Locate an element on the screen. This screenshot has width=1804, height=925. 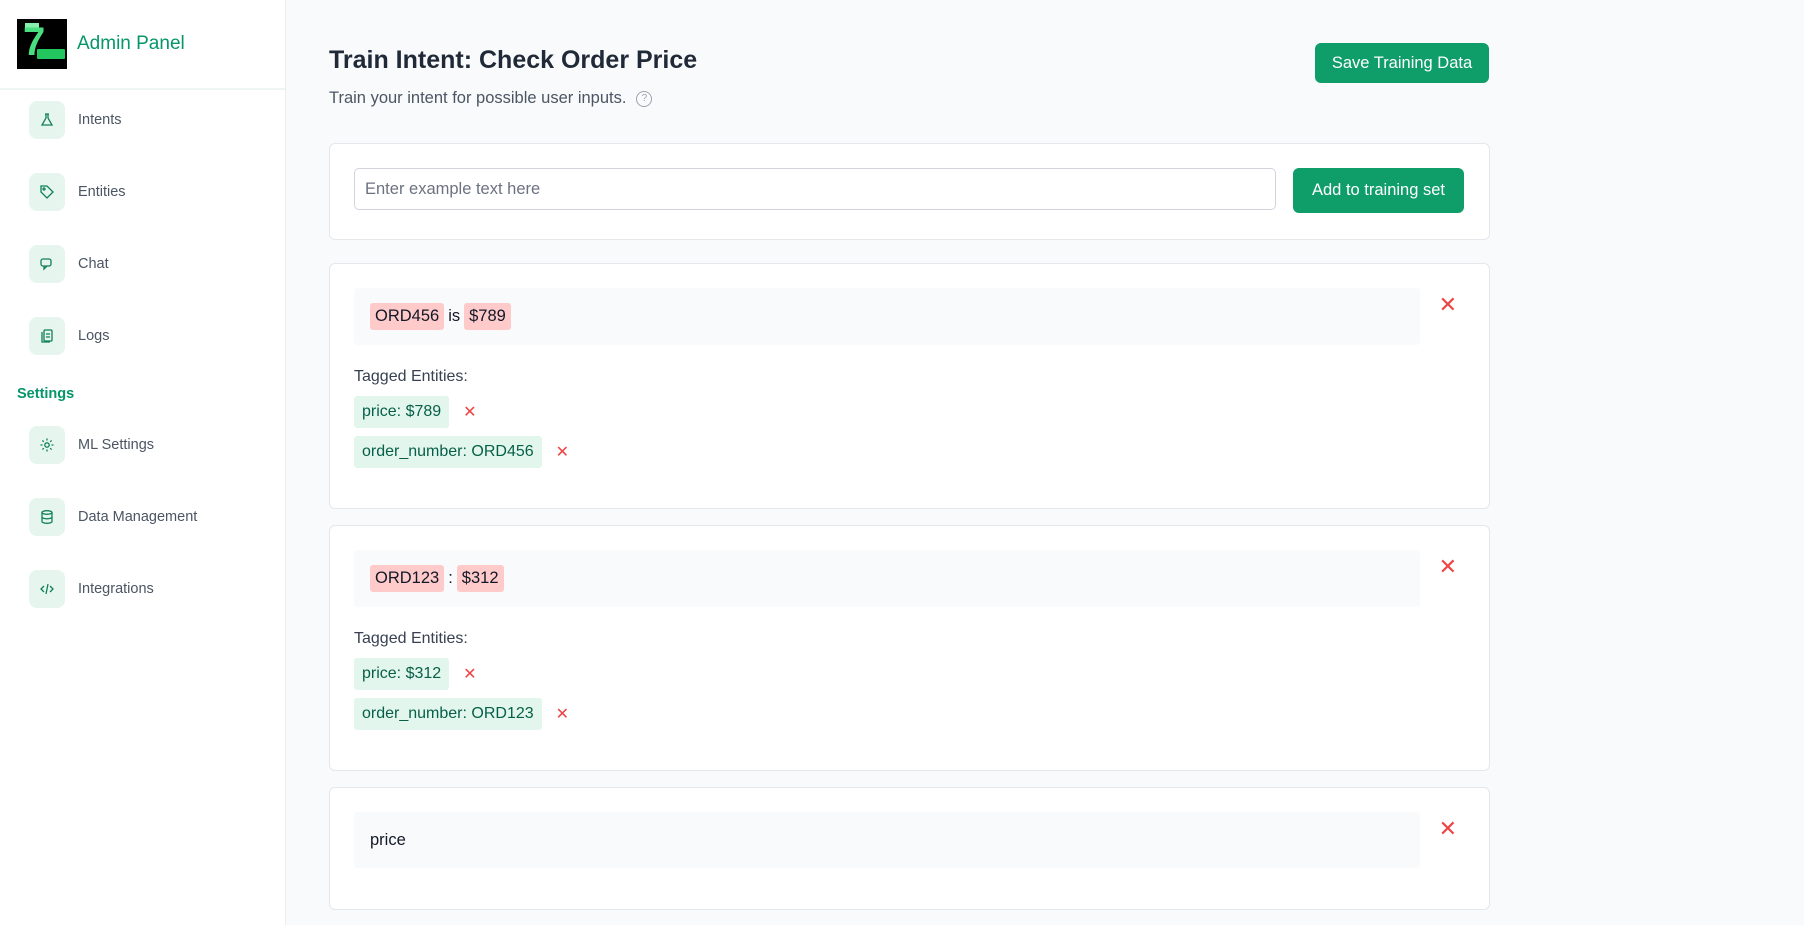
sidebar-item-ml-settings: ML Settings is located at coordinates (91, 445).